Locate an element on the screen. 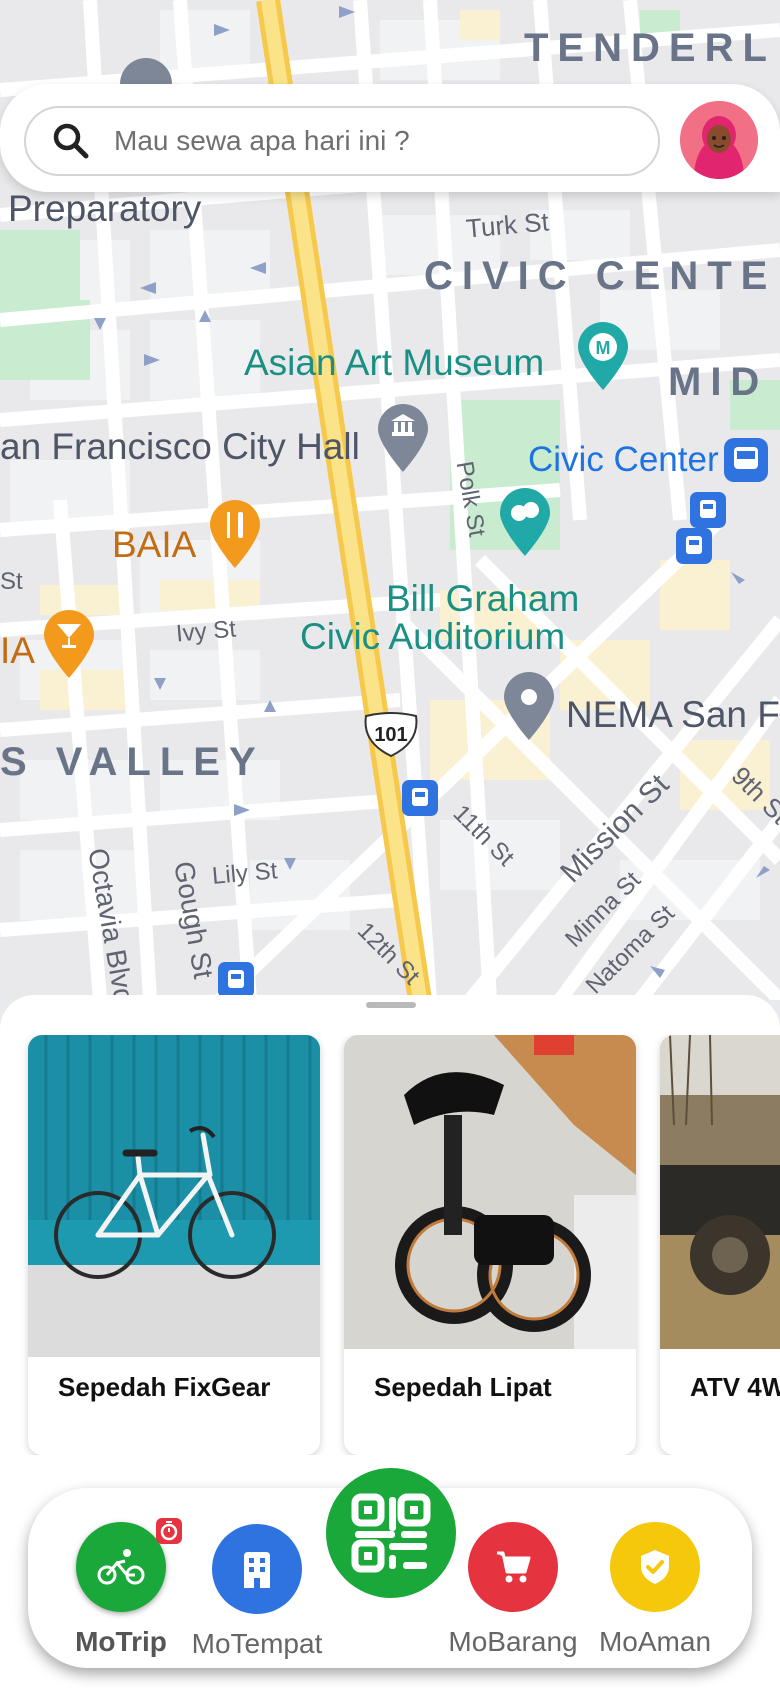 Image resolution: width=780 pixels, height=1688 pixels. bus-station-icon is located at coordinates (746, 460).